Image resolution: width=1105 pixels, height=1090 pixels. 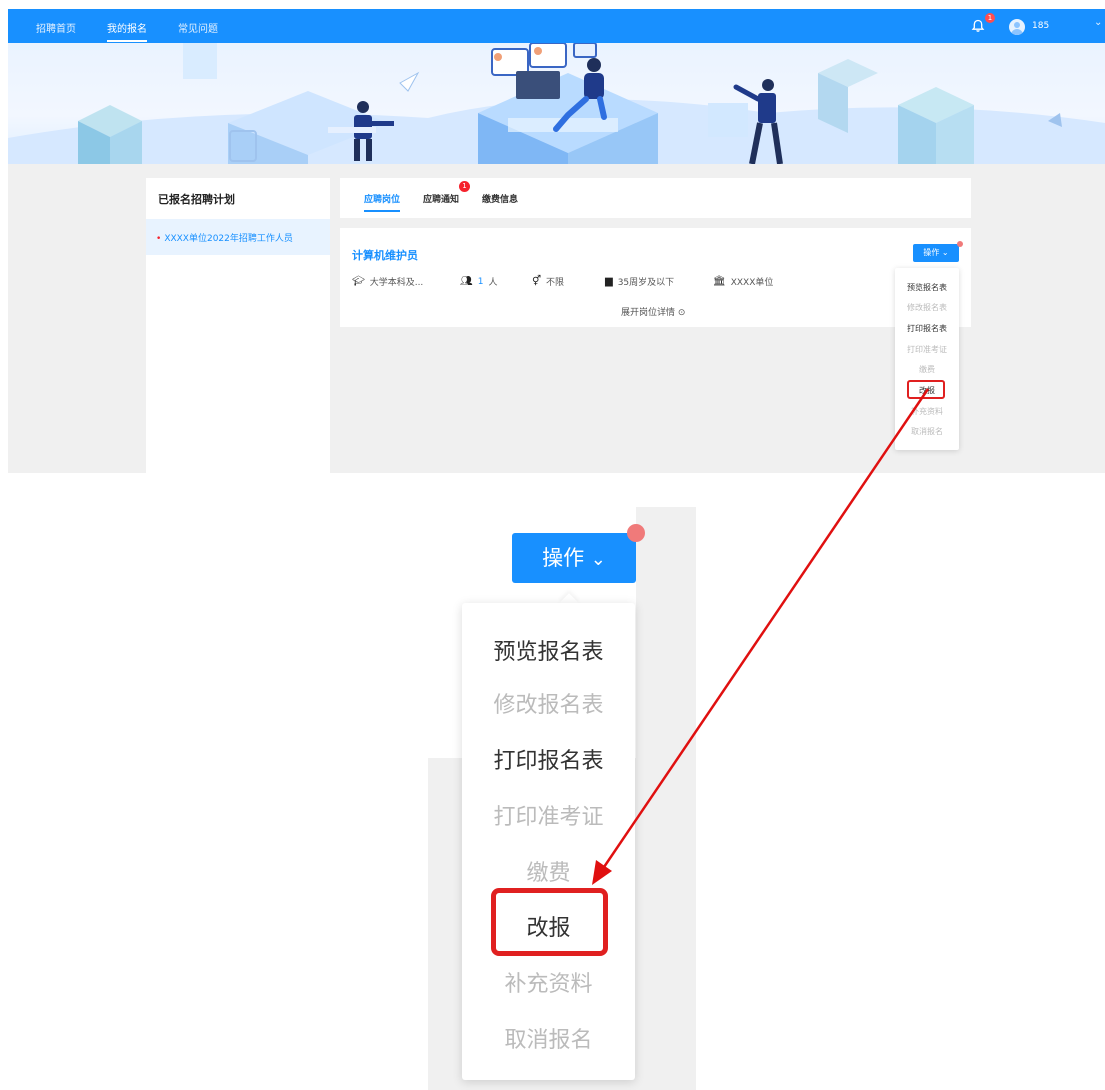 I want to click on annotation-arrow, so click(x=761, y=636).